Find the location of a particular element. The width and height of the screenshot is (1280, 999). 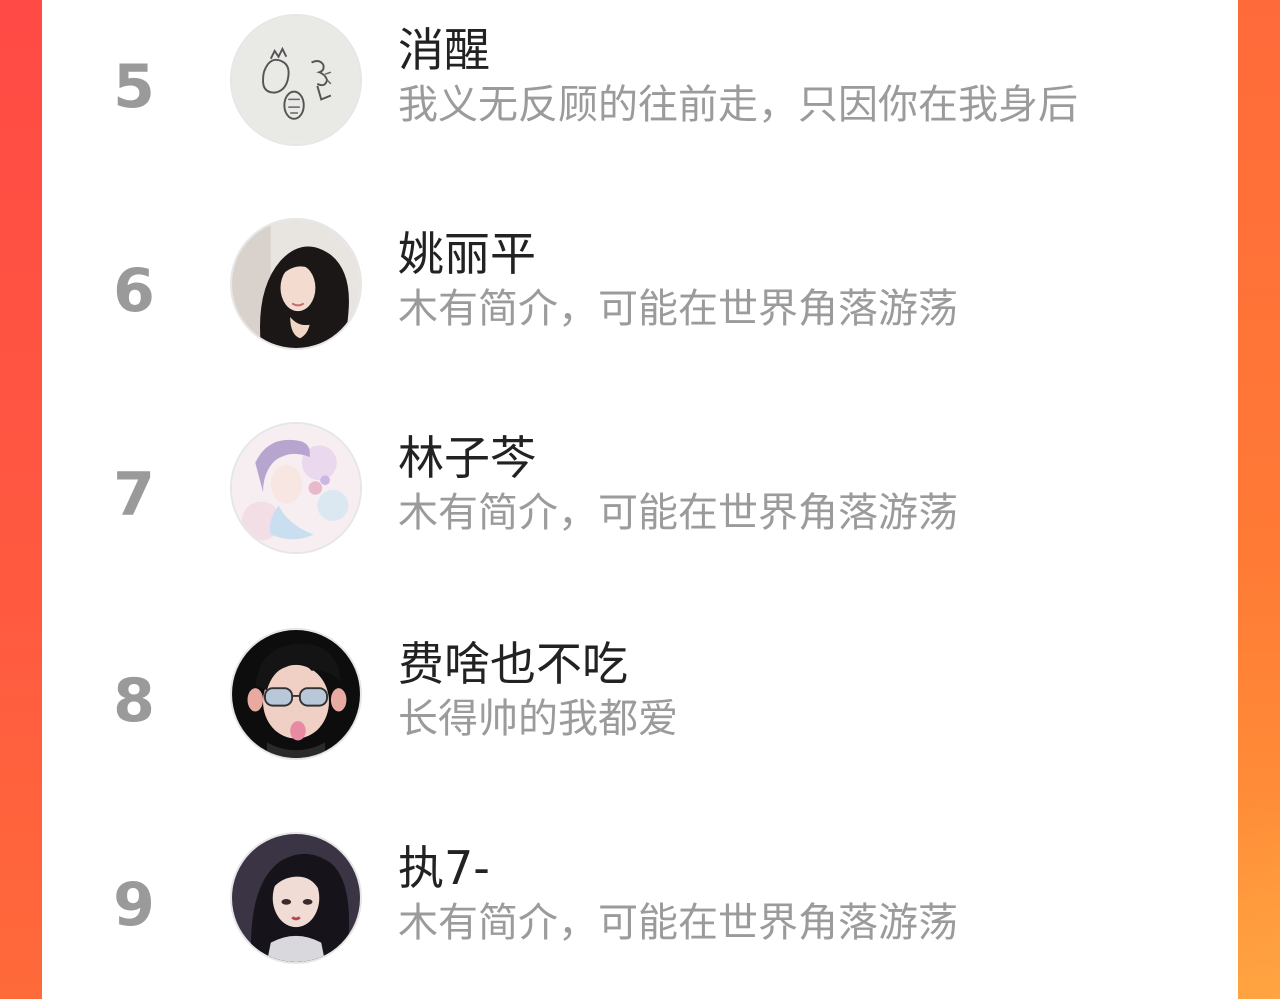

user-bio: 长得帅的我都爱 is located at coordinates (538, 719).